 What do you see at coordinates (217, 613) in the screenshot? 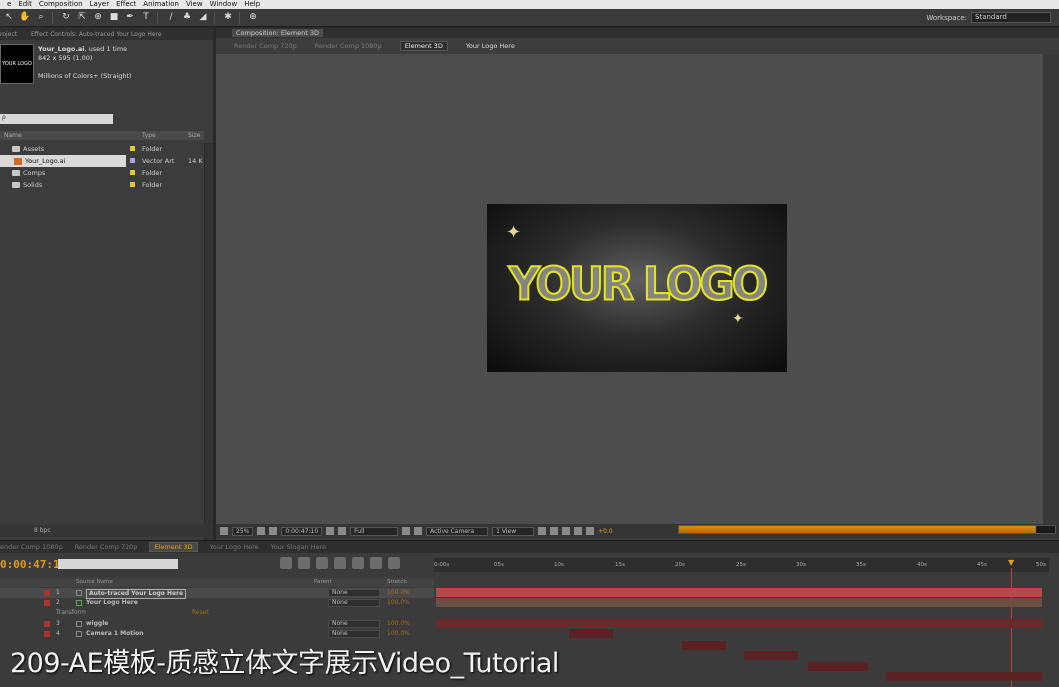
I see `layer-property-row: Transform Reset` at bounding box center [217, 613].